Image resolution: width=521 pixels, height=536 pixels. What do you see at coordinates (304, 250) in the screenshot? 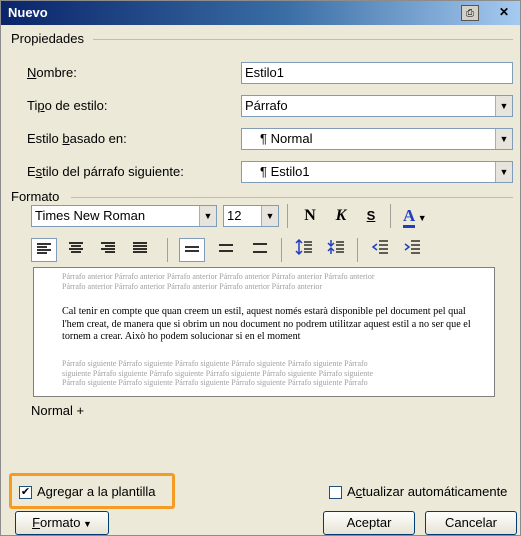
I see `increase-spacing-before-icon` at bounding box center [304, 250].